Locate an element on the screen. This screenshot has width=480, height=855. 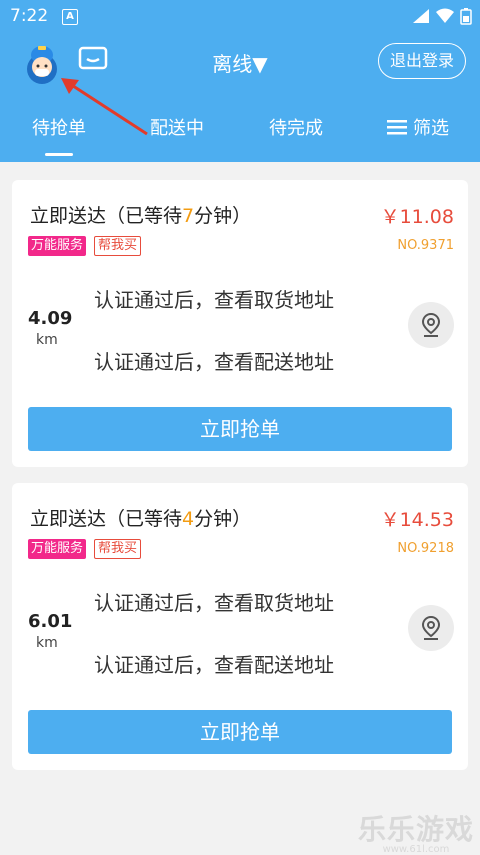
tab-delivering: 配送中 is located at coordinates (177, 127).